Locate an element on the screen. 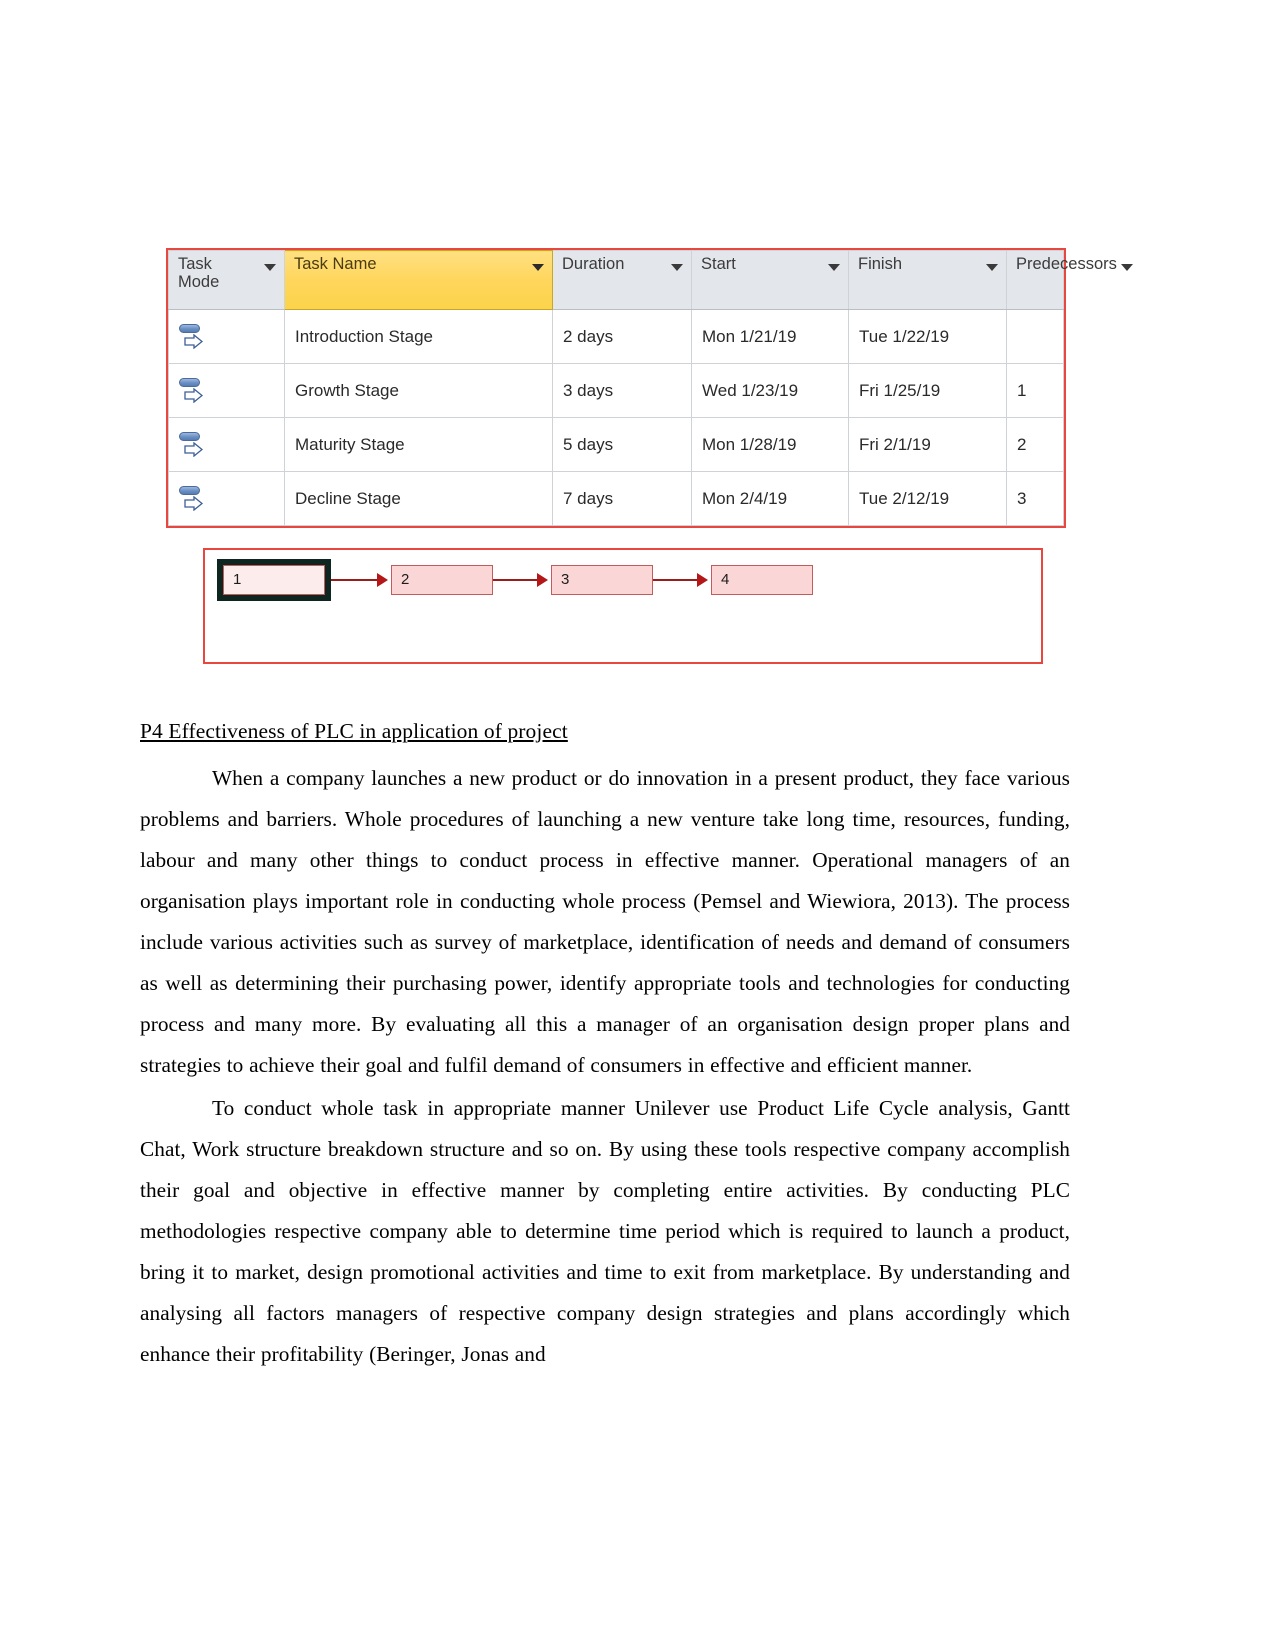 This screenshot has width=1275, height=1651. column-header-label: Task Mode is located at coordinates (199, 273).